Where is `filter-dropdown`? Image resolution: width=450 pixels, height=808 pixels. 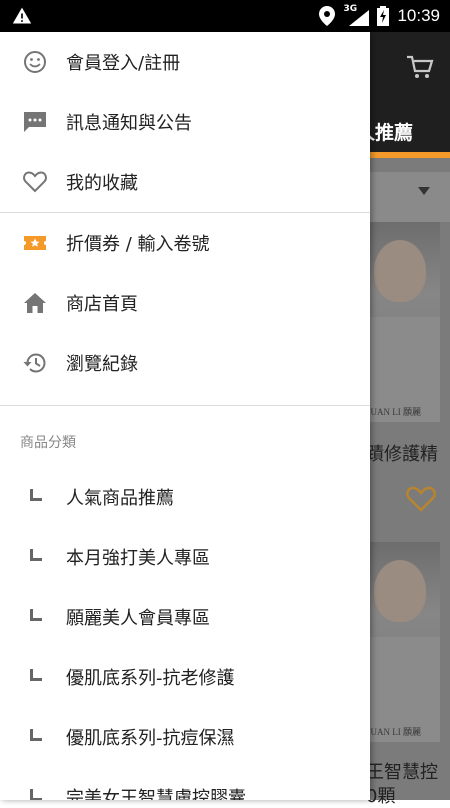 filter-dropdown is located at coordinates (405, 197).